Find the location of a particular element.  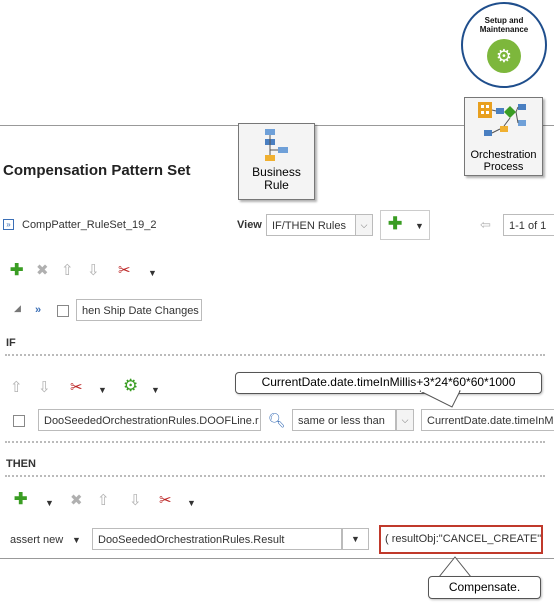

then-move-up-icon: ⇧ is located at coordinates (103, 501).